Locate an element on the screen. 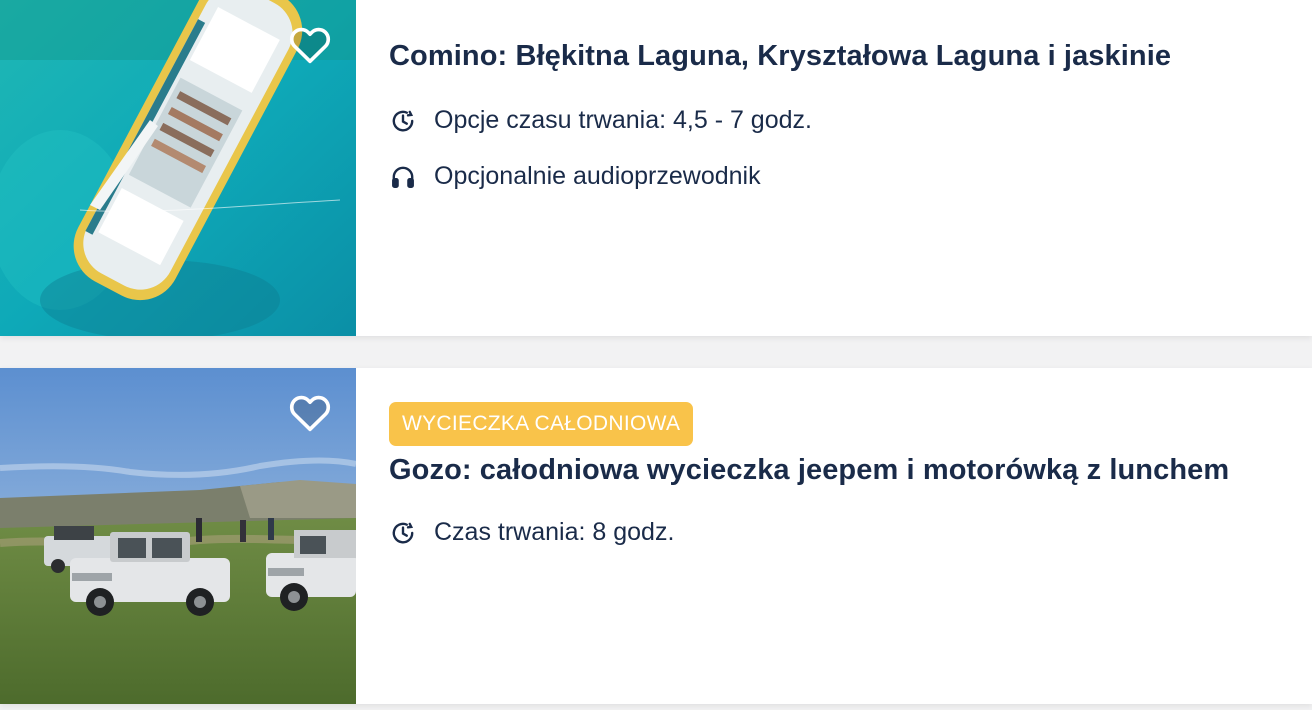  headphones-icon is located at coordinates (403, 177).